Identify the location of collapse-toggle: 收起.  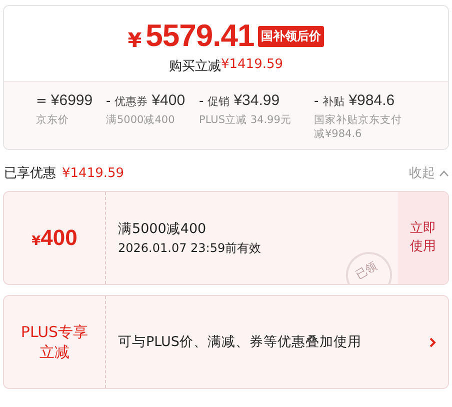
(429, 173).